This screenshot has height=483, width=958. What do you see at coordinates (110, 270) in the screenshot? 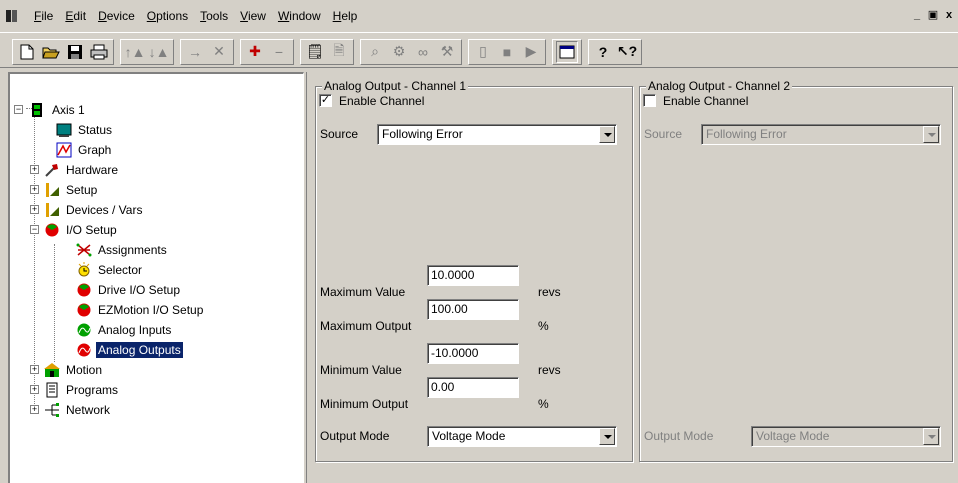
I see `tree-item-selector: Selector` at bounding box center [110, 270].